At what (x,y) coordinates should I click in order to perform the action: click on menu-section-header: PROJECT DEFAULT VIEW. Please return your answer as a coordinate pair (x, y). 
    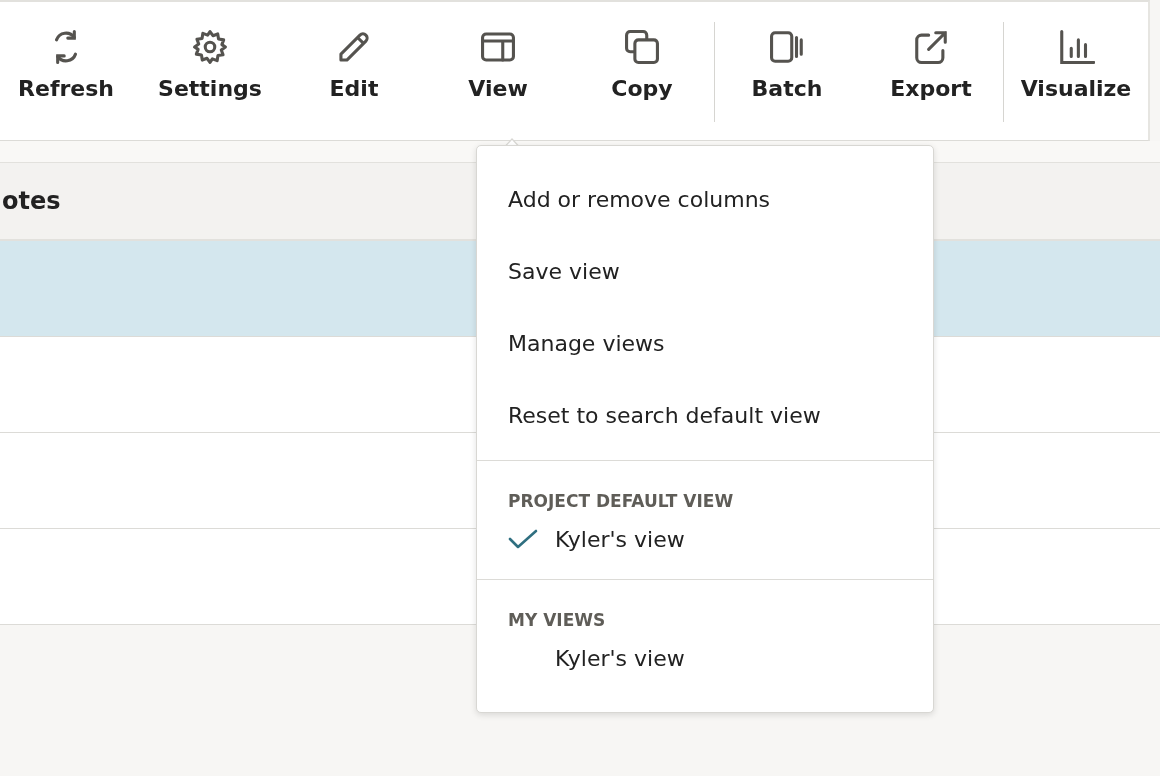
    Looking at the image, I should click on (621, 501).